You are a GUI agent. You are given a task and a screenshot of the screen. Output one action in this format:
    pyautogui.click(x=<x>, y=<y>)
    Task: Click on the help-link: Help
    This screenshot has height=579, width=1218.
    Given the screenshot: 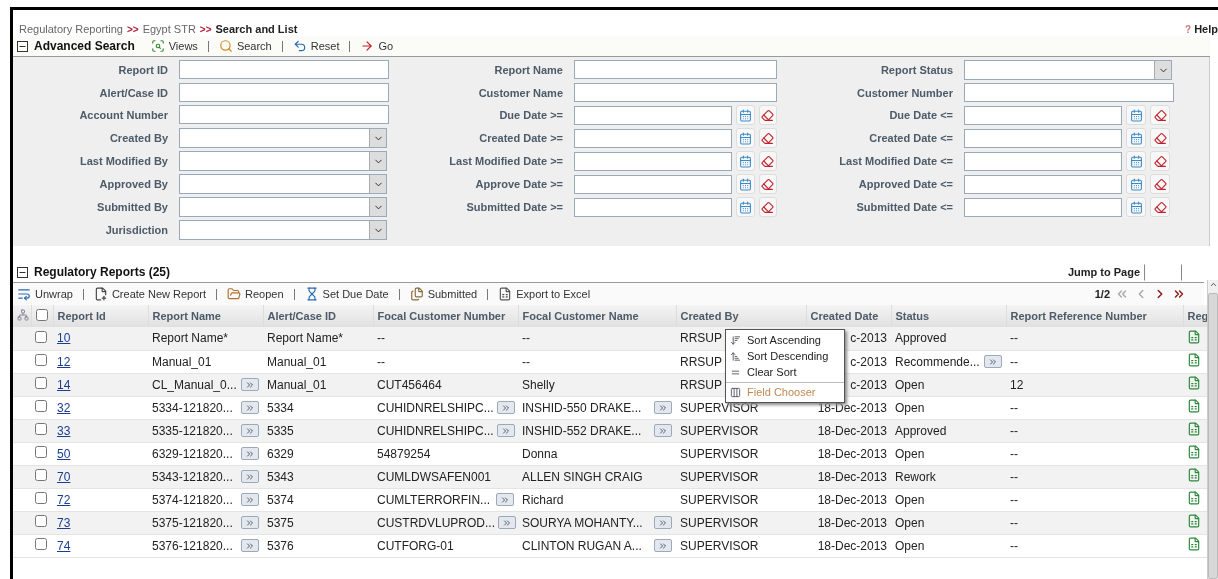 What is the action you would take?
    pyautogui.click(x=1206, y=29)
    